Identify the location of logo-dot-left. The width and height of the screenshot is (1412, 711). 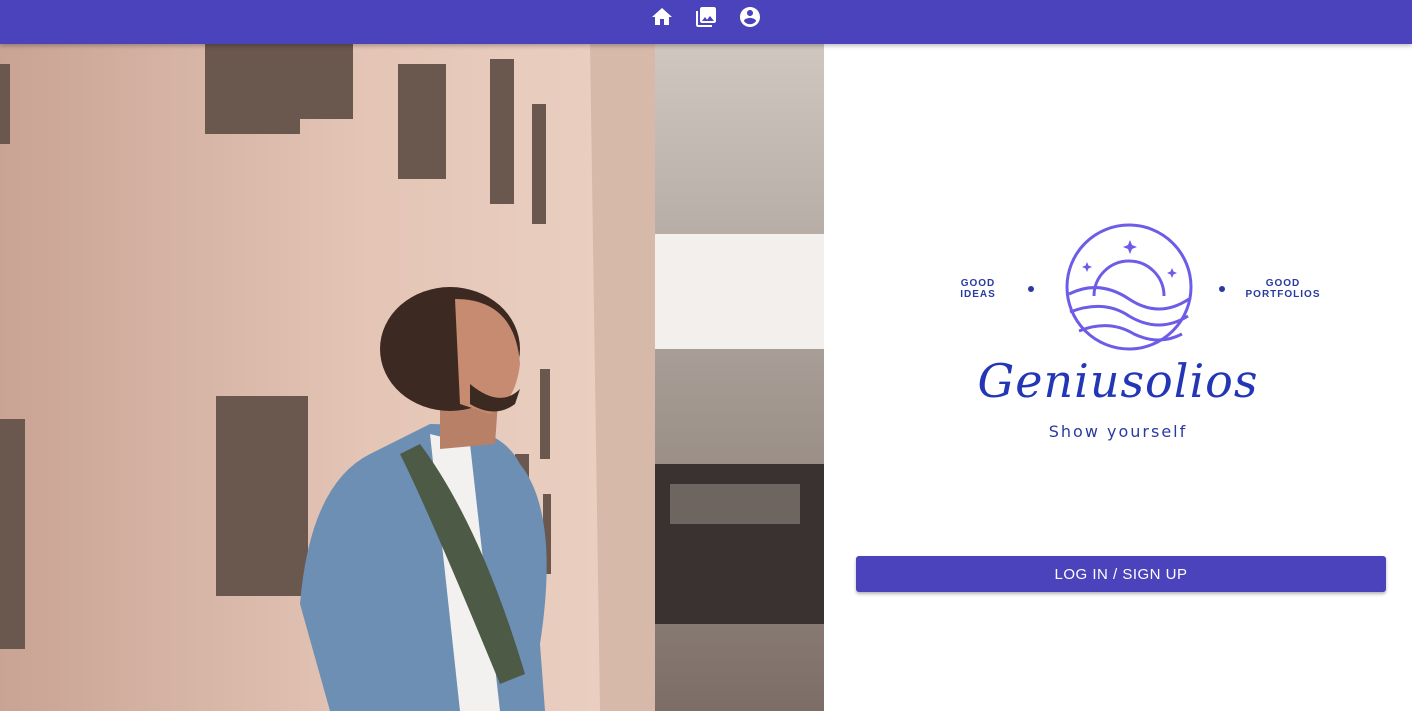
(1031, 289).